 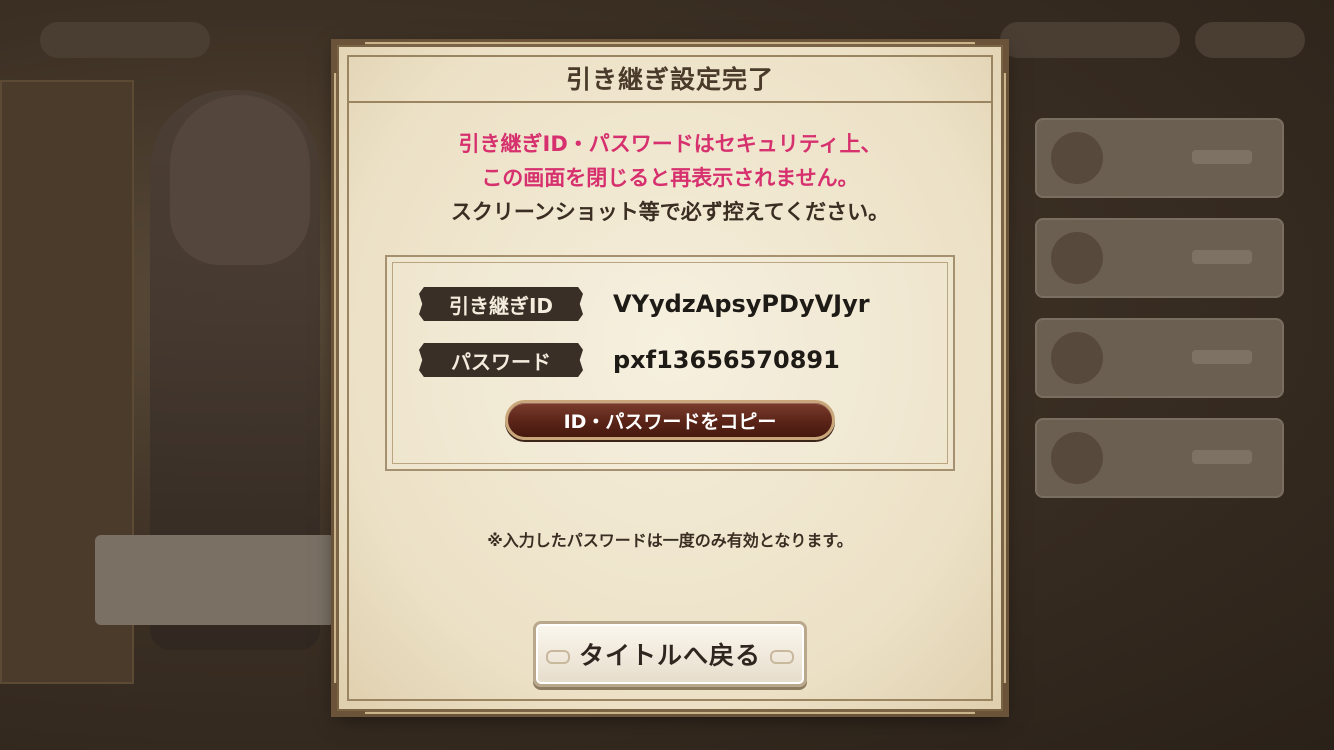 What do you see at coordinates (125, 40) in the screenshot?
I see `background-top-bar` at bounding box center [125, 40].